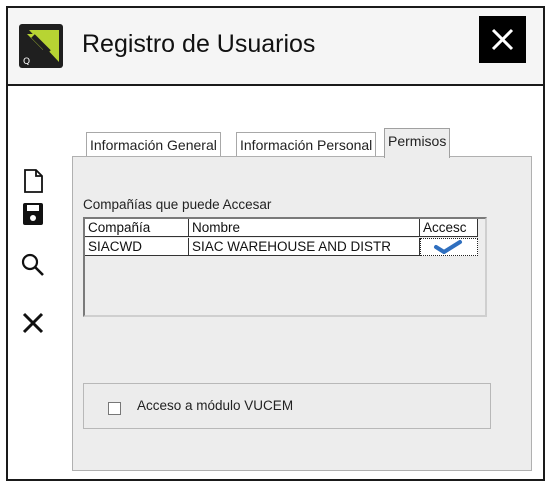  I want to click on tab-informacion-personal: Información Personal, so click(306, 144).